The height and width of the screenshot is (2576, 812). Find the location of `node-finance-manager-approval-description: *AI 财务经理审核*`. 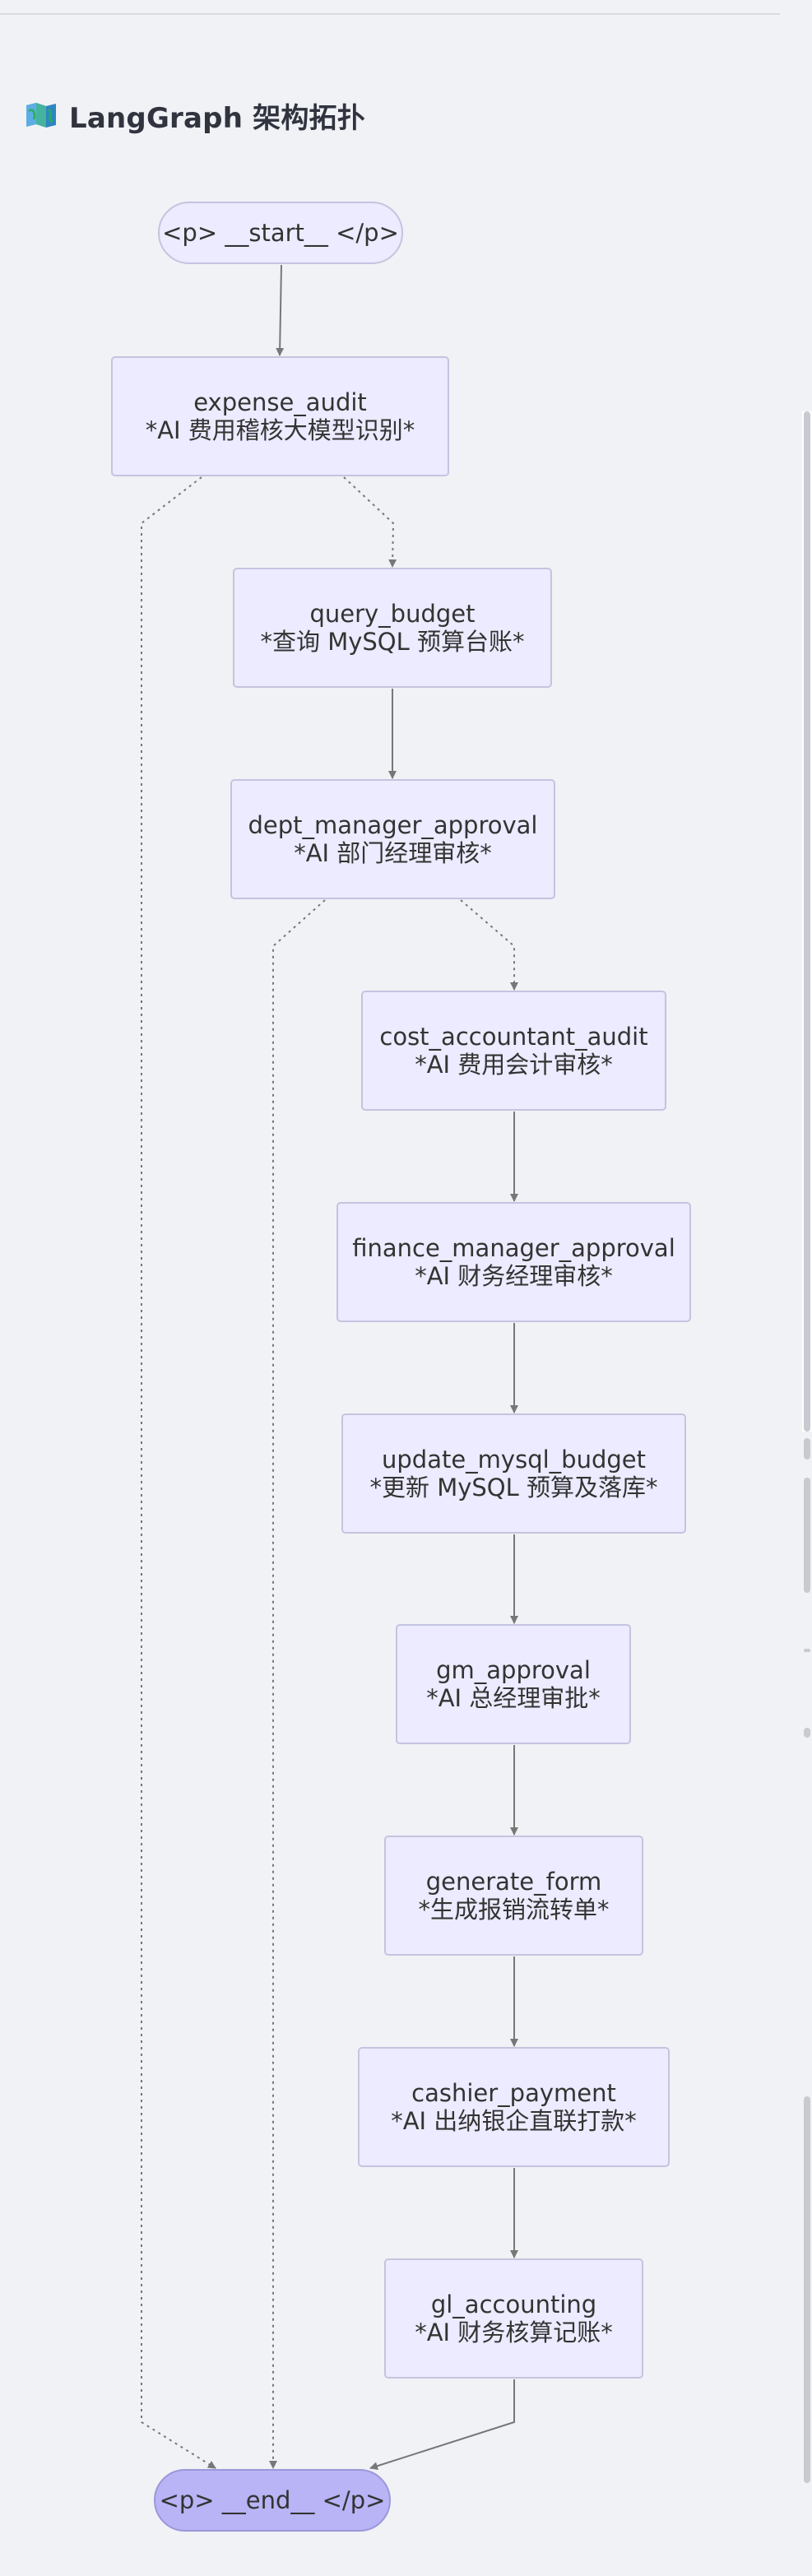

node-finance-manager-approval-description: *AI 财务经理审核* is located at coordinates (514, 1276).